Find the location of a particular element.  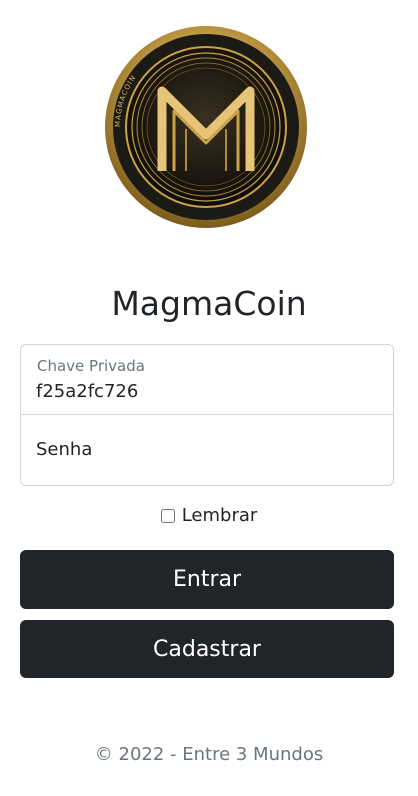

private-key-label: Chave Privada is located at coordinates (91, 366).